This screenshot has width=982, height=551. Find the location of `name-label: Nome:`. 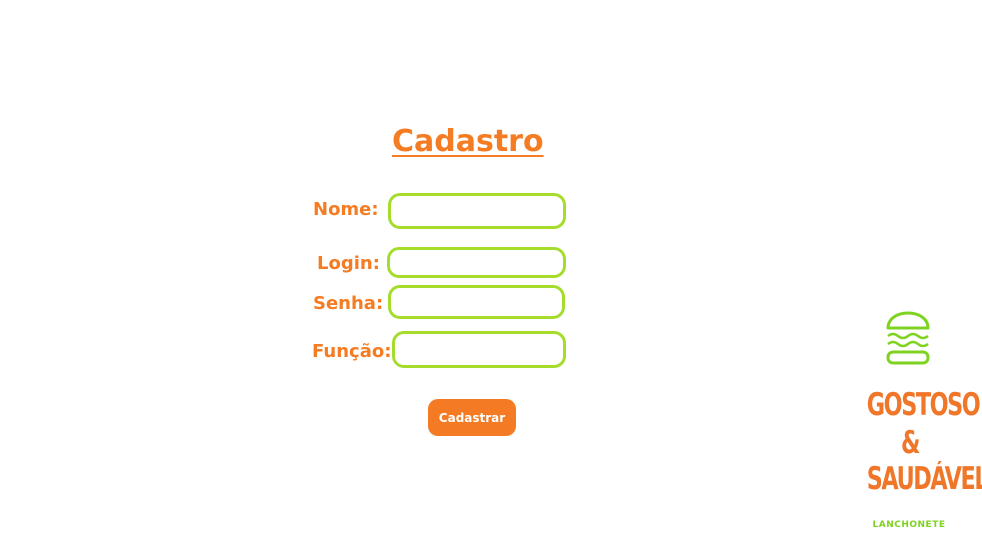

name-label: Nome: is located at coordinates (346, 209).